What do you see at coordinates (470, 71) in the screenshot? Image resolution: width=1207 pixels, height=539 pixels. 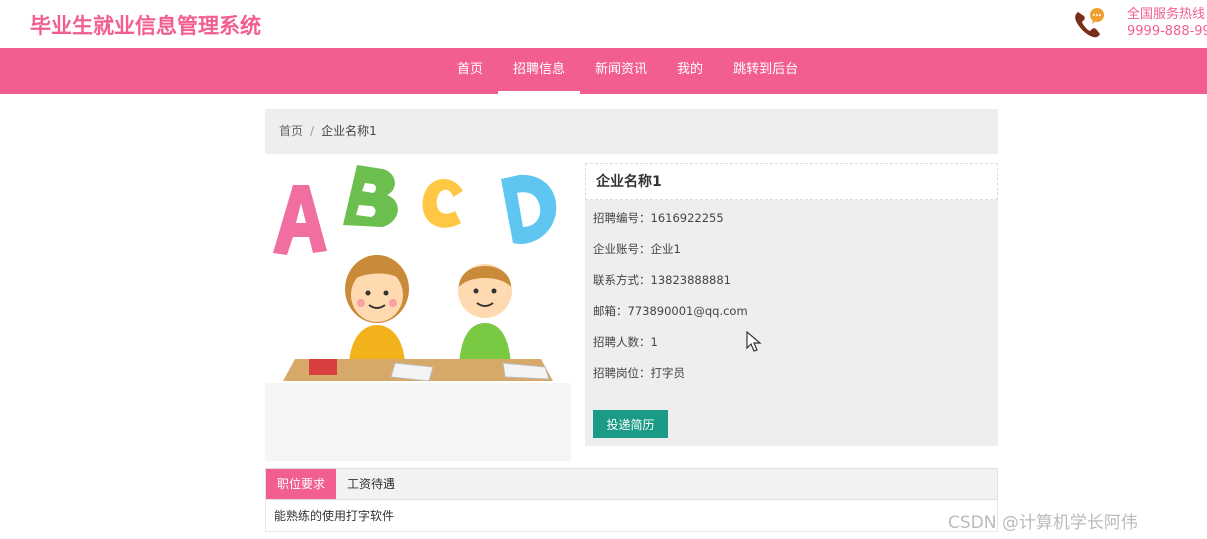 I see `nav-item-home: 首页` at bounding box center [470, 71].